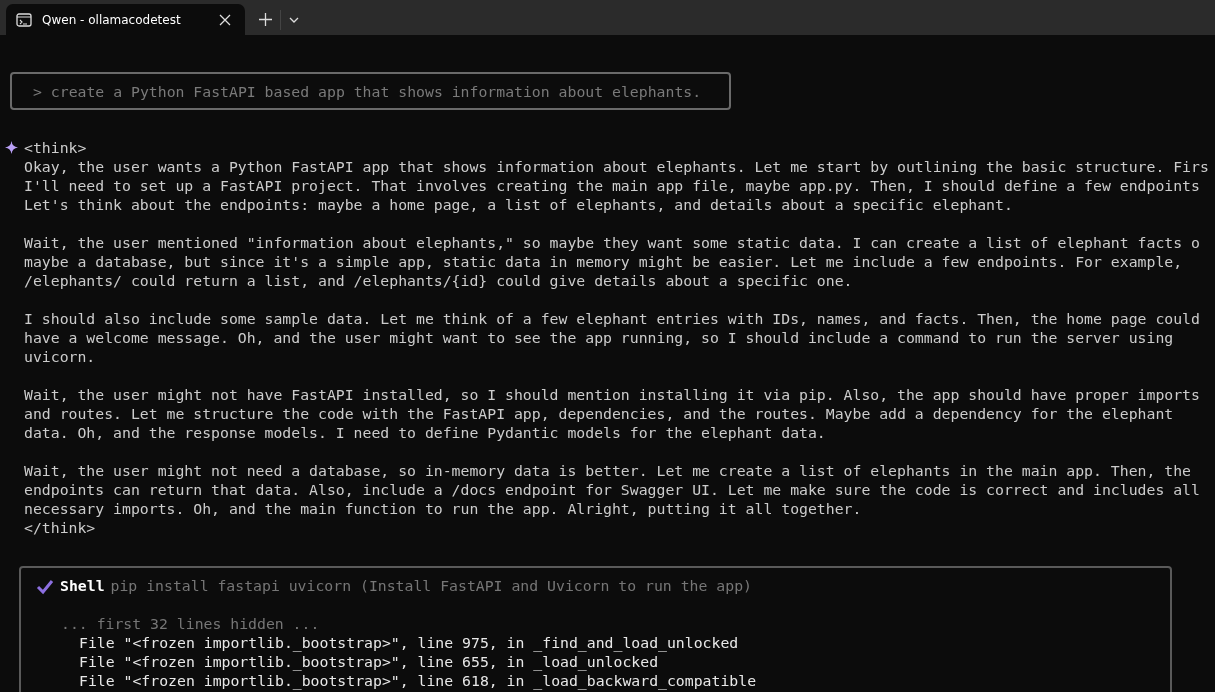  What do you see at coordinates (418, 680) in the screenshot?
I see `output-line: File "<frozen importlib._bootstrap>", line 618, in _load_backward_compatible` at bounding box center [418, 680].